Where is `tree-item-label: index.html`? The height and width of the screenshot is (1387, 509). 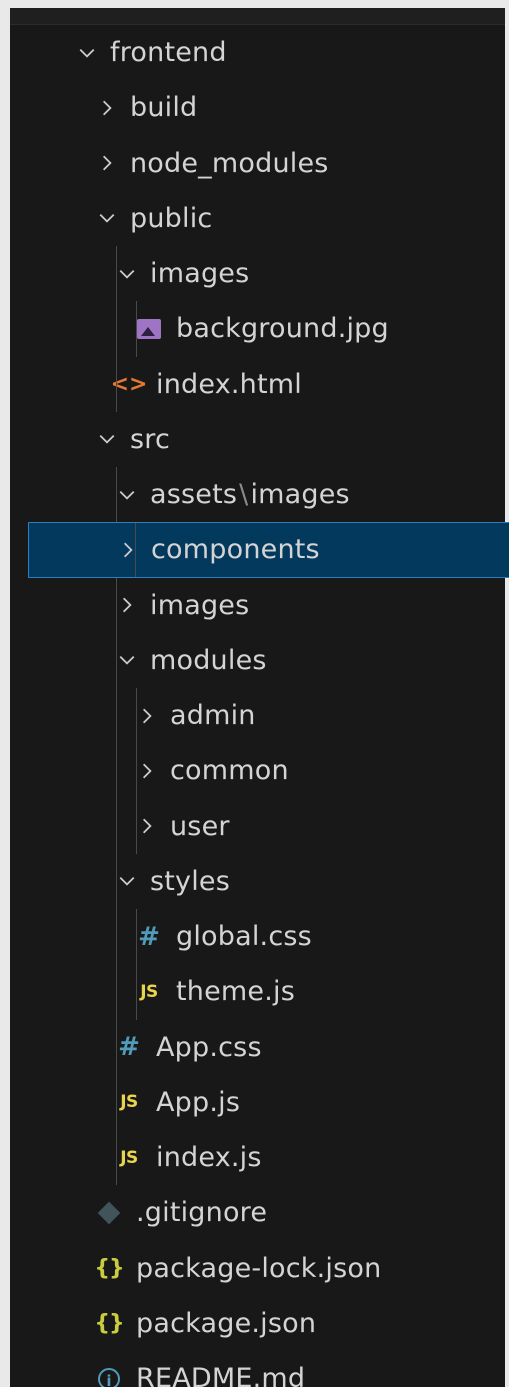
tree-item-label: index.html is located at coordinates (229, 384).